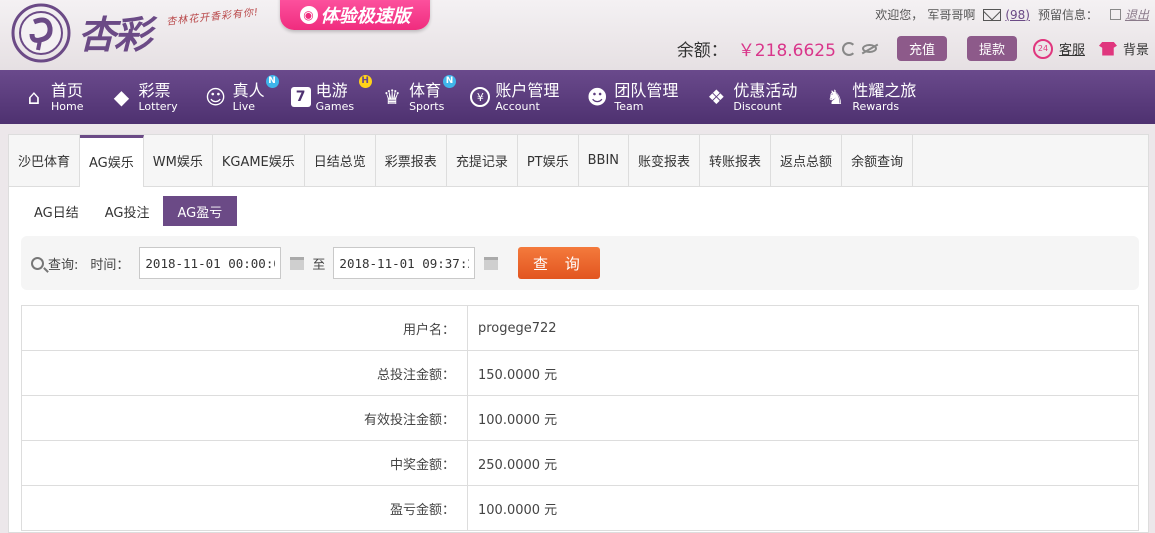 Image resolution: width=1155 pixels, height=533 pixels. What do you see at coordinates (244, 418) in the screenshot?
I see `row-key: 有效投注金额：` at bounding box center [244, 418].